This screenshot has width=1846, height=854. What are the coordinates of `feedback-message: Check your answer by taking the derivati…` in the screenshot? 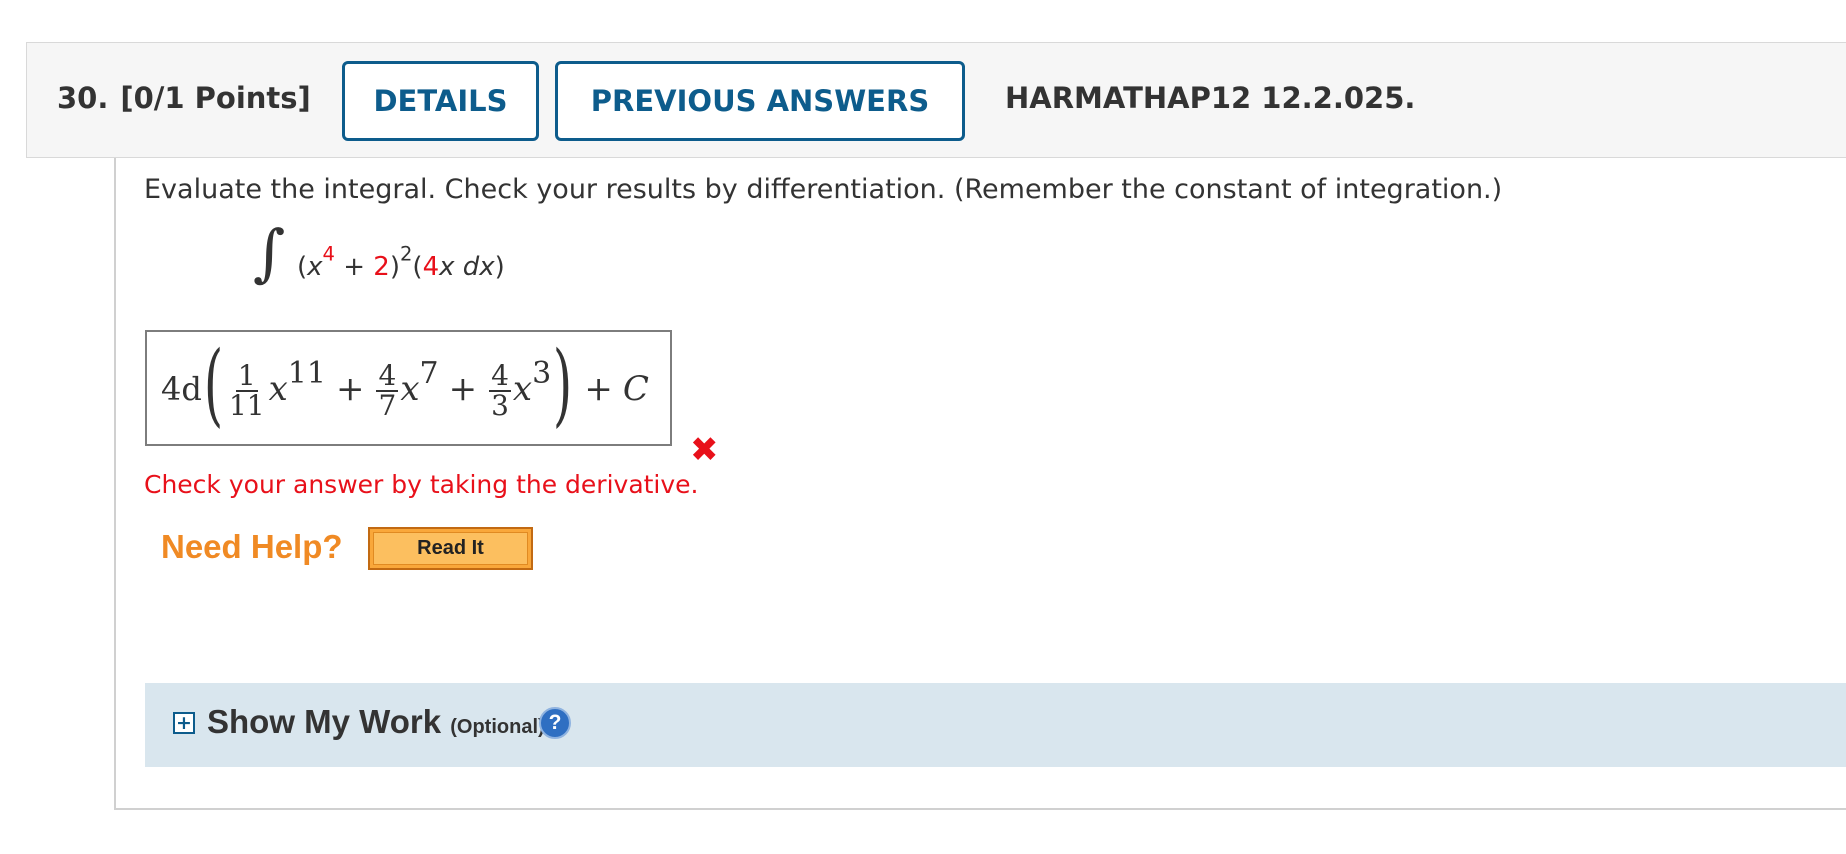 It's located at (421, 484).